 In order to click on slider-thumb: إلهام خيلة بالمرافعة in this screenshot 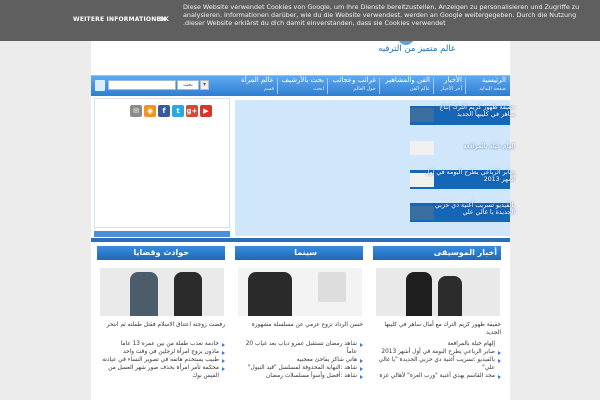, I will do `click(462, 148)`.